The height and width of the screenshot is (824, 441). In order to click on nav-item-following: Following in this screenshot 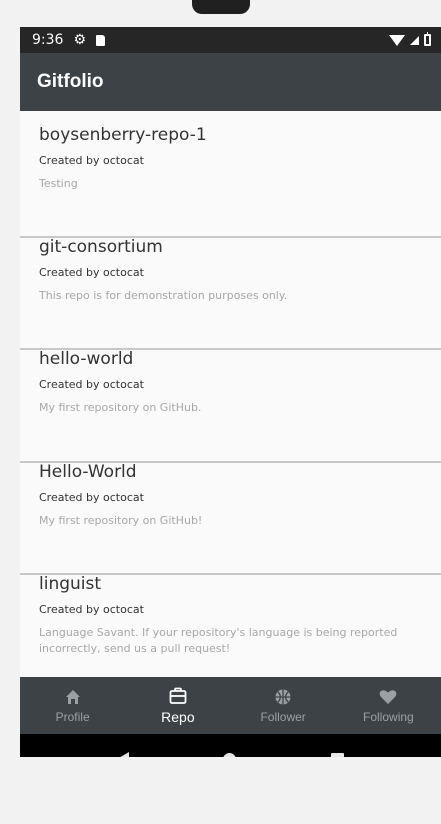, I will do `click(388, 705)`.